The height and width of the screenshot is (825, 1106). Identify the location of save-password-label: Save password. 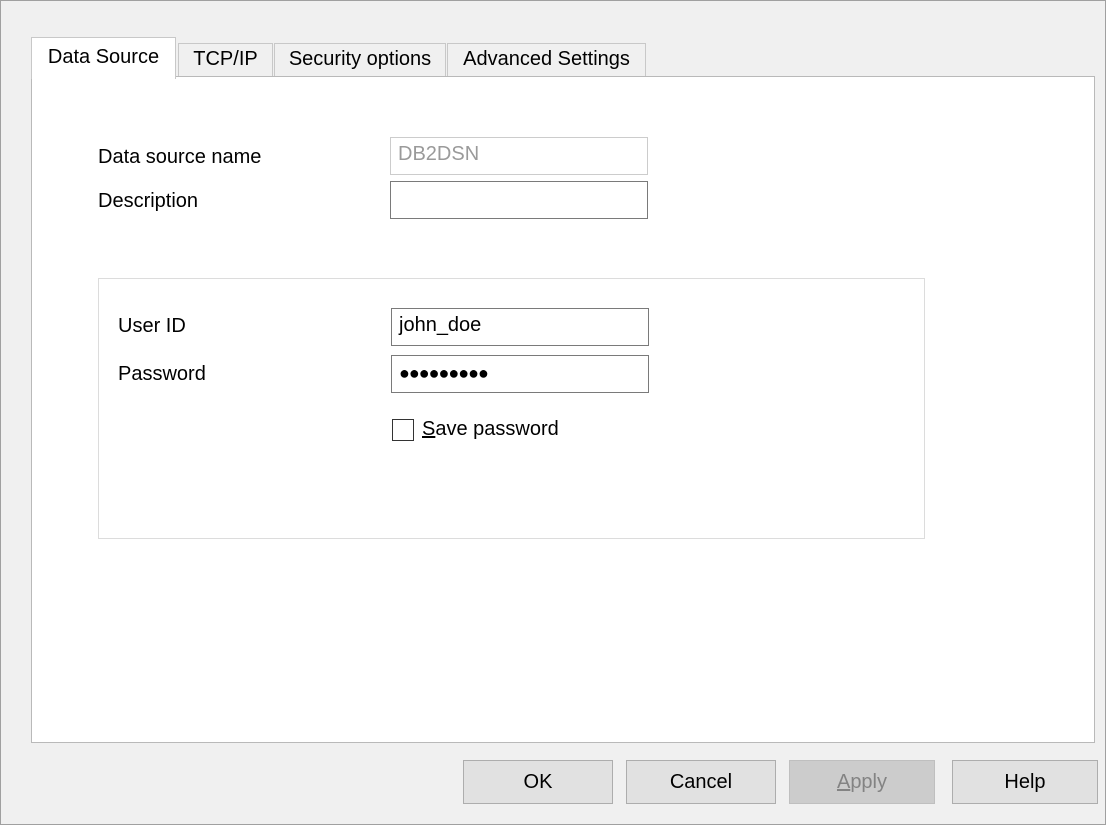
(490, 429).